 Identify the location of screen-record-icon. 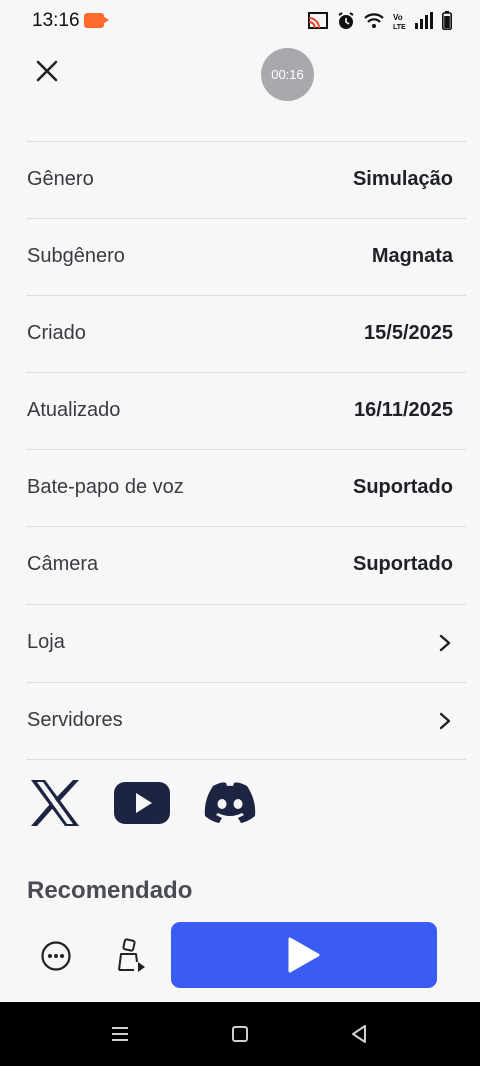
(96, 20).